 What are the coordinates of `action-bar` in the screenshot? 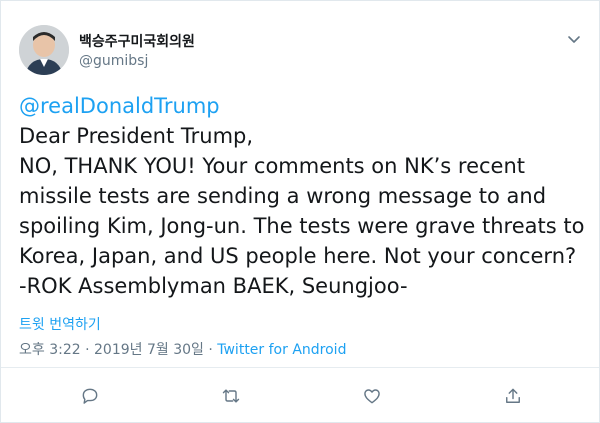 It's located at (300, 396).